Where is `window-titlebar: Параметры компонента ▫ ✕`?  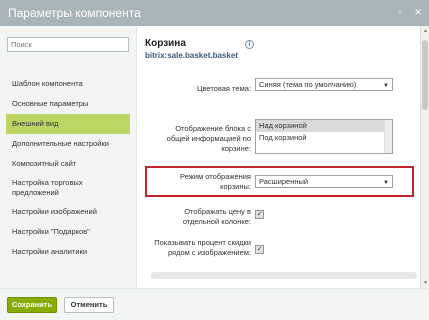 window-titlebar: Параметры компонента ▫ ✕ is located at coordinates (214, 13).